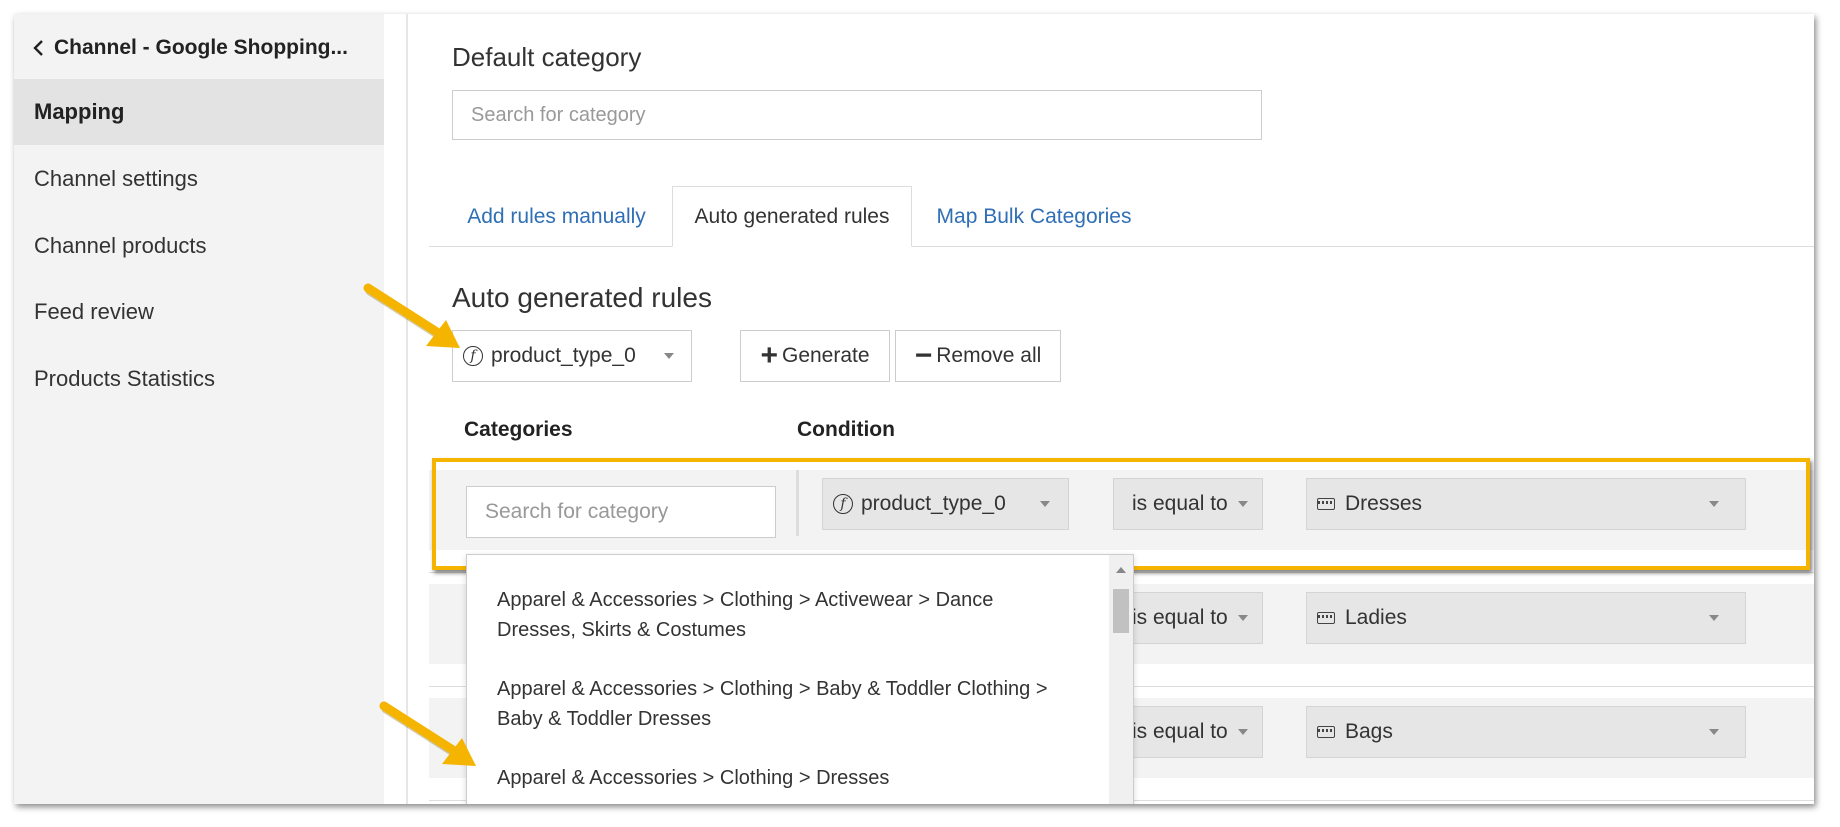  Describe the element at coordinates (923, 355) in the screenshot. I see `minus-icon: −` at that location.